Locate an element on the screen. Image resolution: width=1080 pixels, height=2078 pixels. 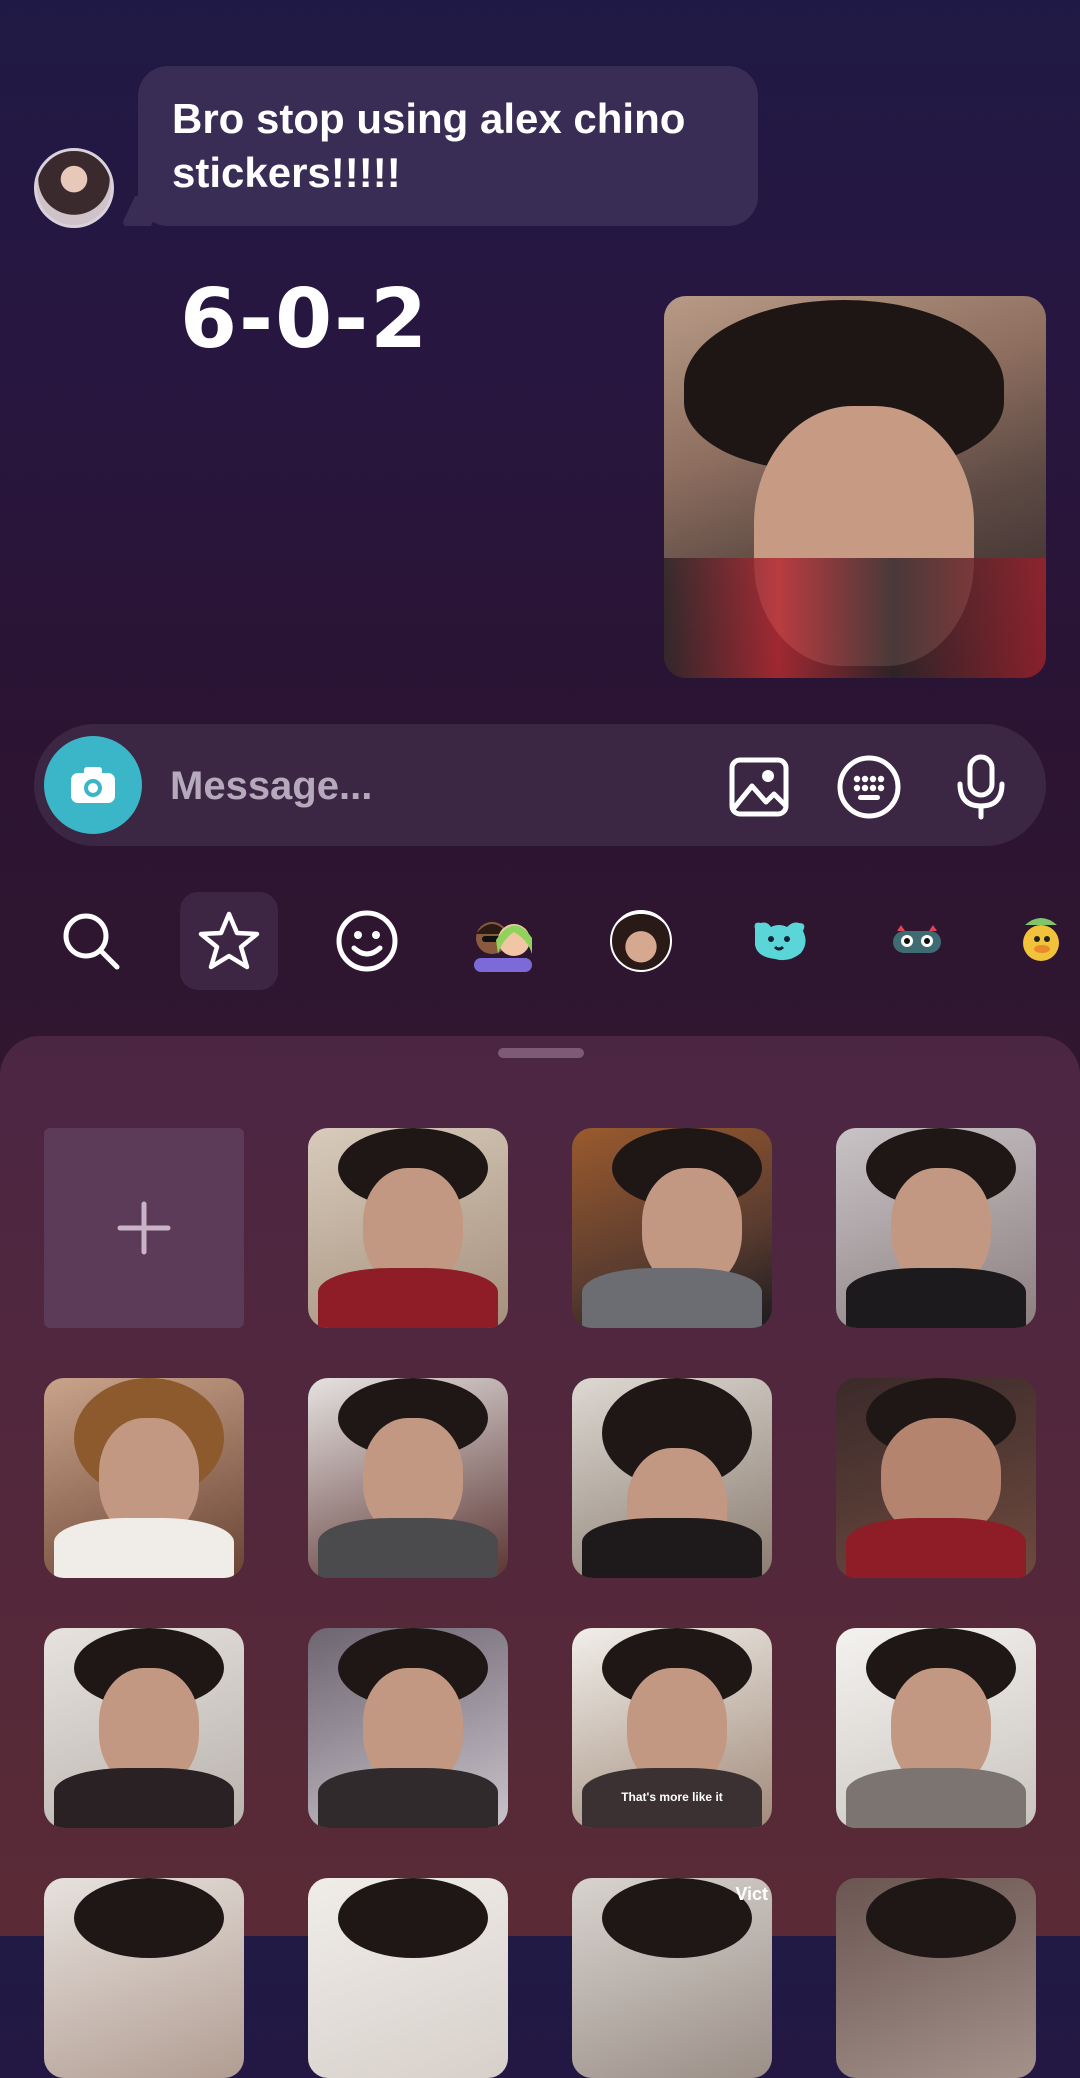
sent-sticker is located at coordinates (855, 487).